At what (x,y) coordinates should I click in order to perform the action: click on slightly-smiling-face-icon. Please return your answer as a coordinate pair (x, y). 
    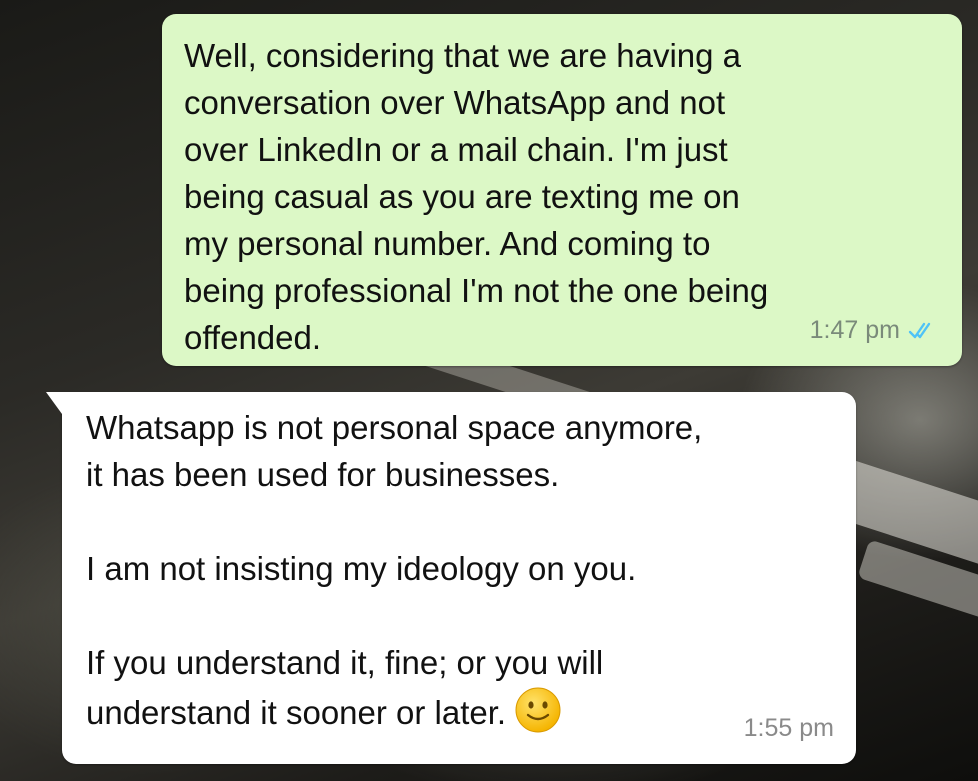
    Looking at the image, I should click on (538, 710).